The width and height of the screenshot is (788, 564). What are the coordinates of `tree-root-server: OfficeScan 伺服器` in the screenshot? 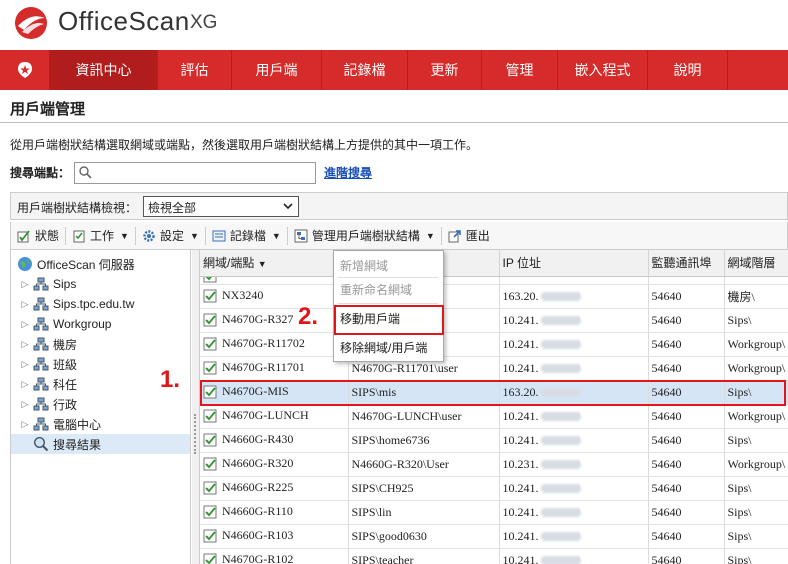 It's located at (75, 264).